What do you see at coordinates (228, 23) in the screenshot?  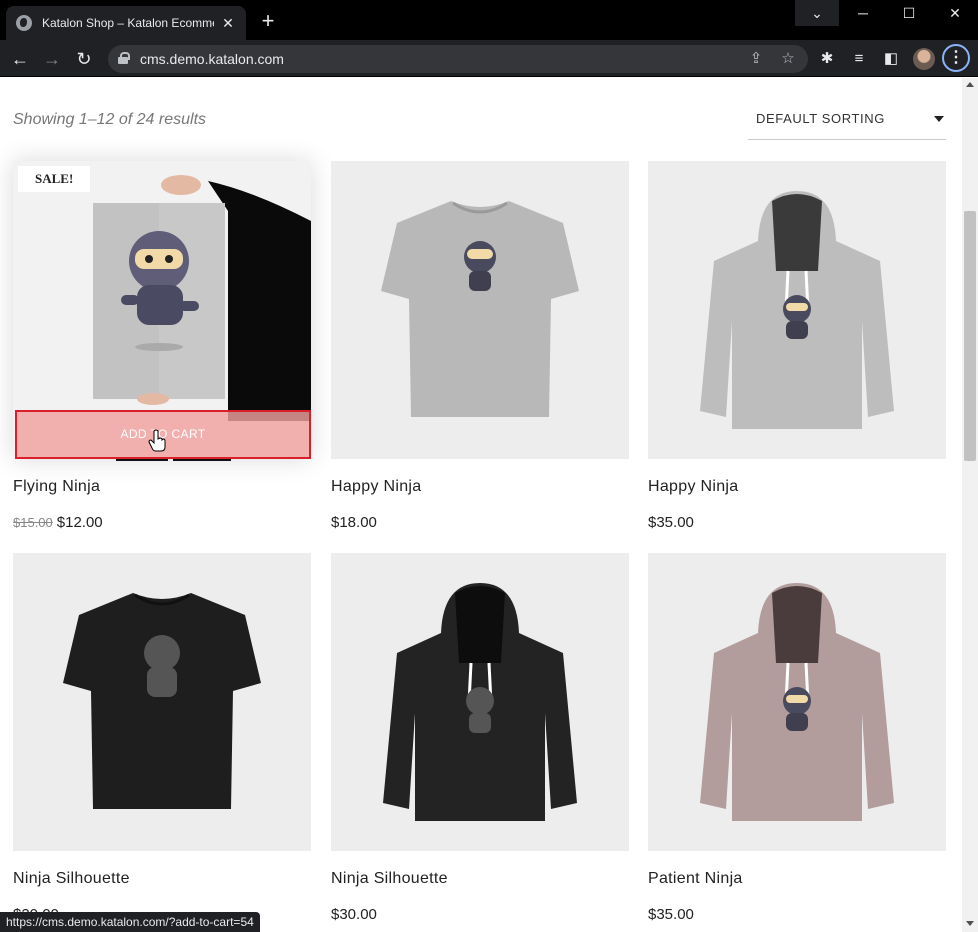 I see `close-tab-icon: ✕` at bounding box center [228, 23].